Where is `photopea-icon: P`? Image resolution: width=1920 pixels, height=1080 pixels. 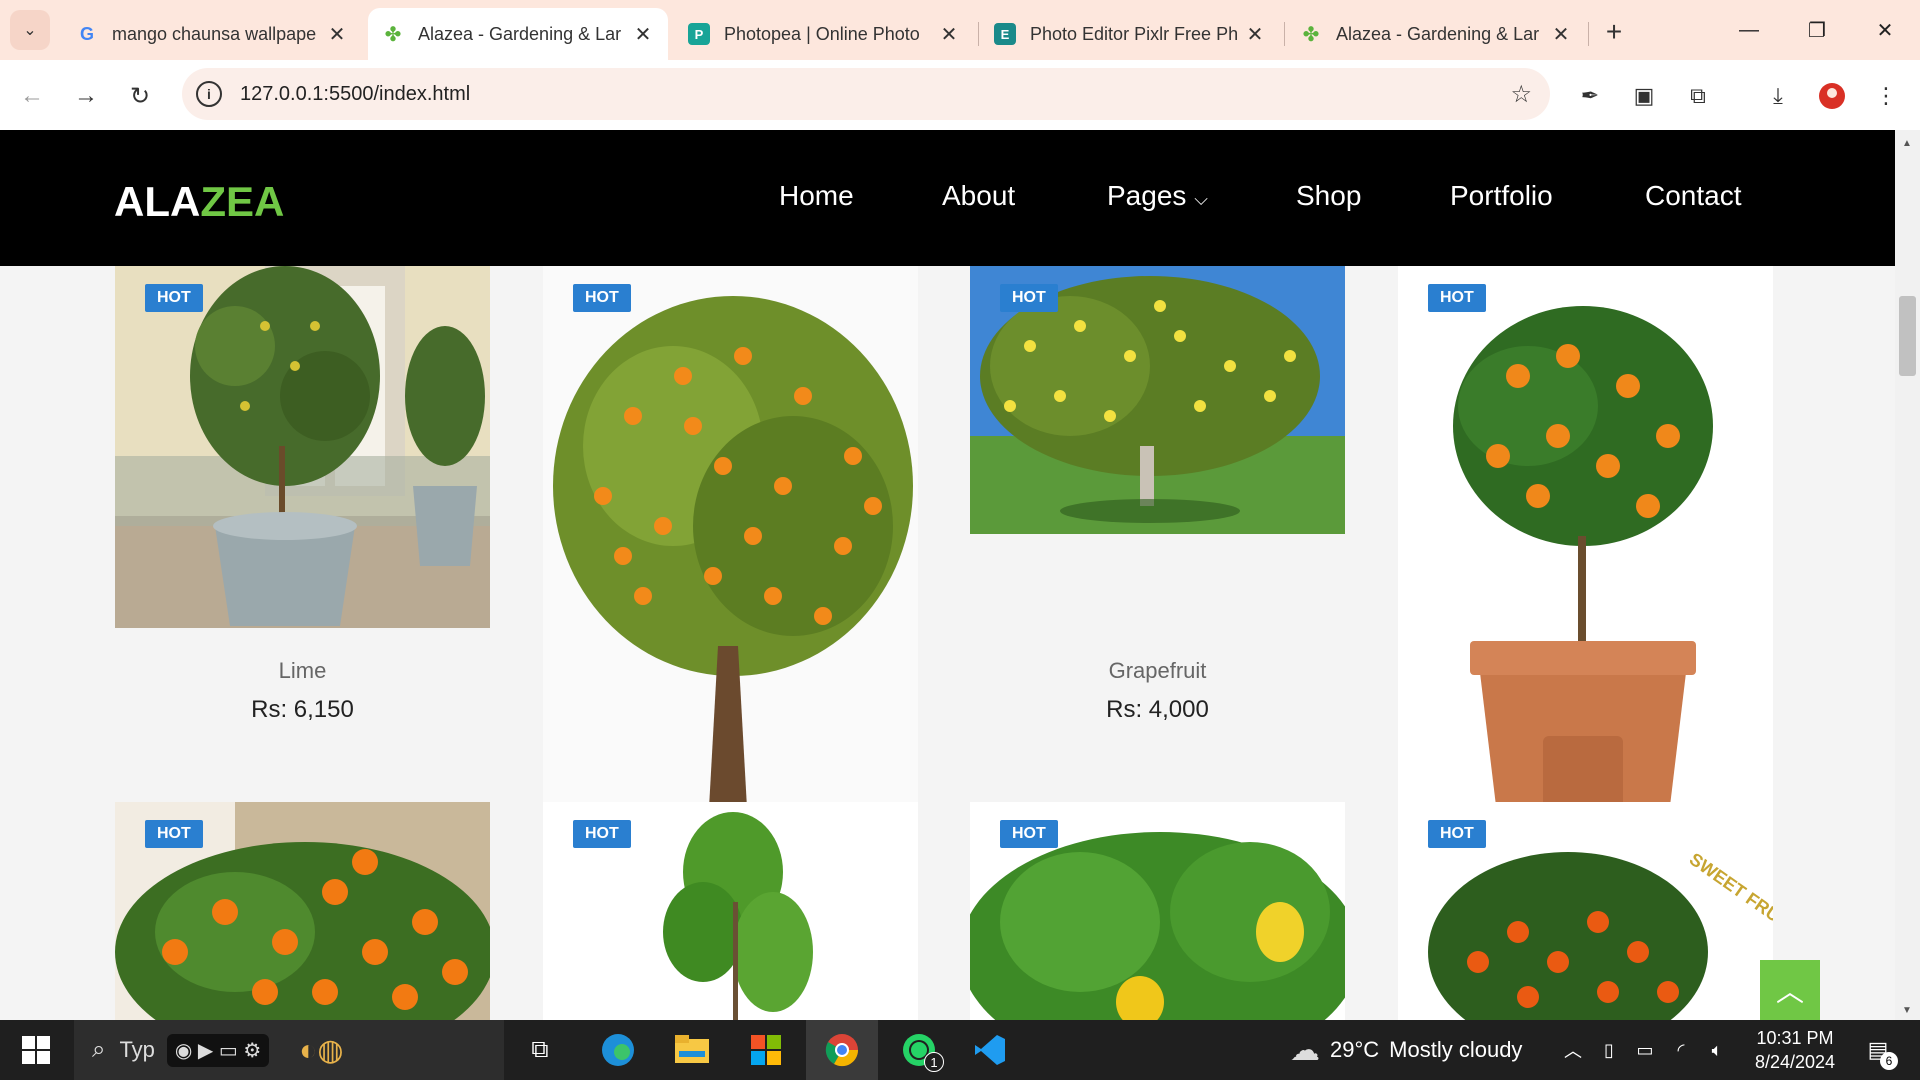 photopea-icon: P is located at coordinates (699, 34).